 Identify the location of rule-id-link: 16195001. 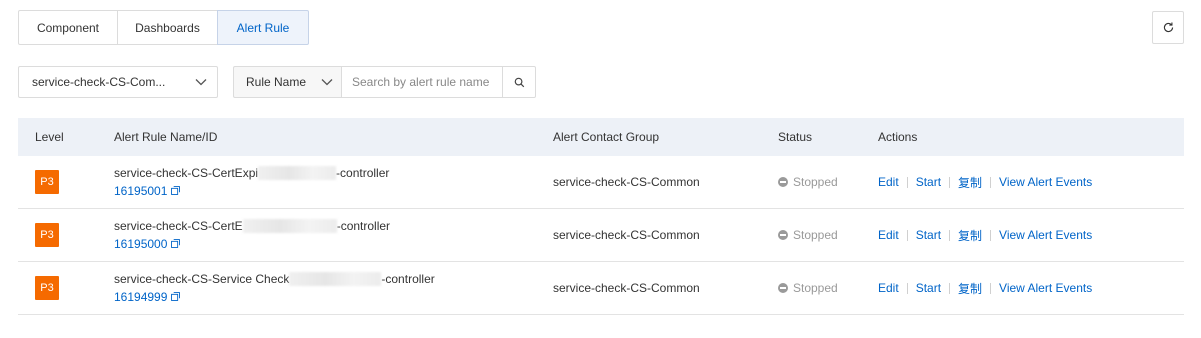
(147, 191).